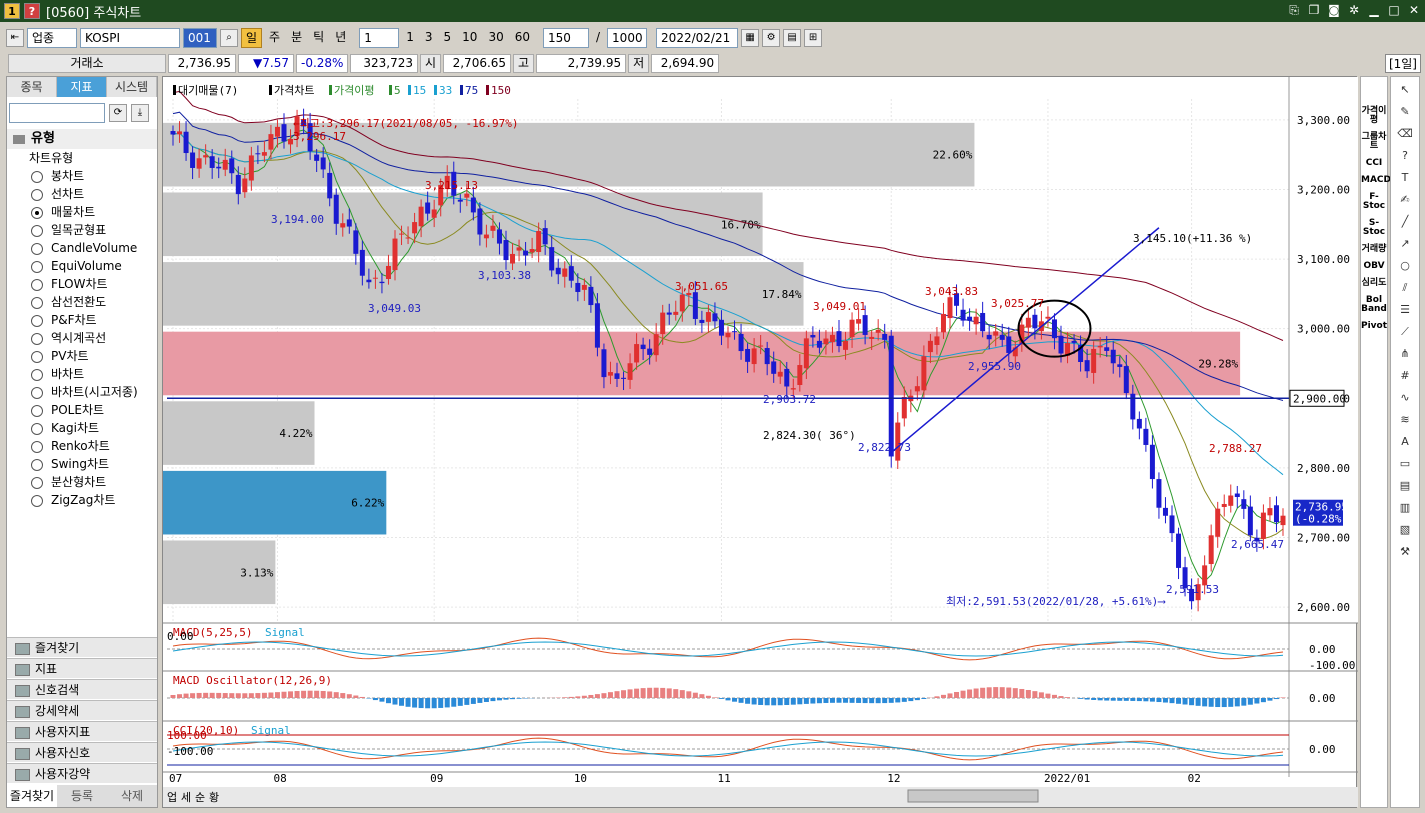  Describe the element at coordinates (1374, 249) in the screenshot. I see `indicator-tool: 거래량` at that location.